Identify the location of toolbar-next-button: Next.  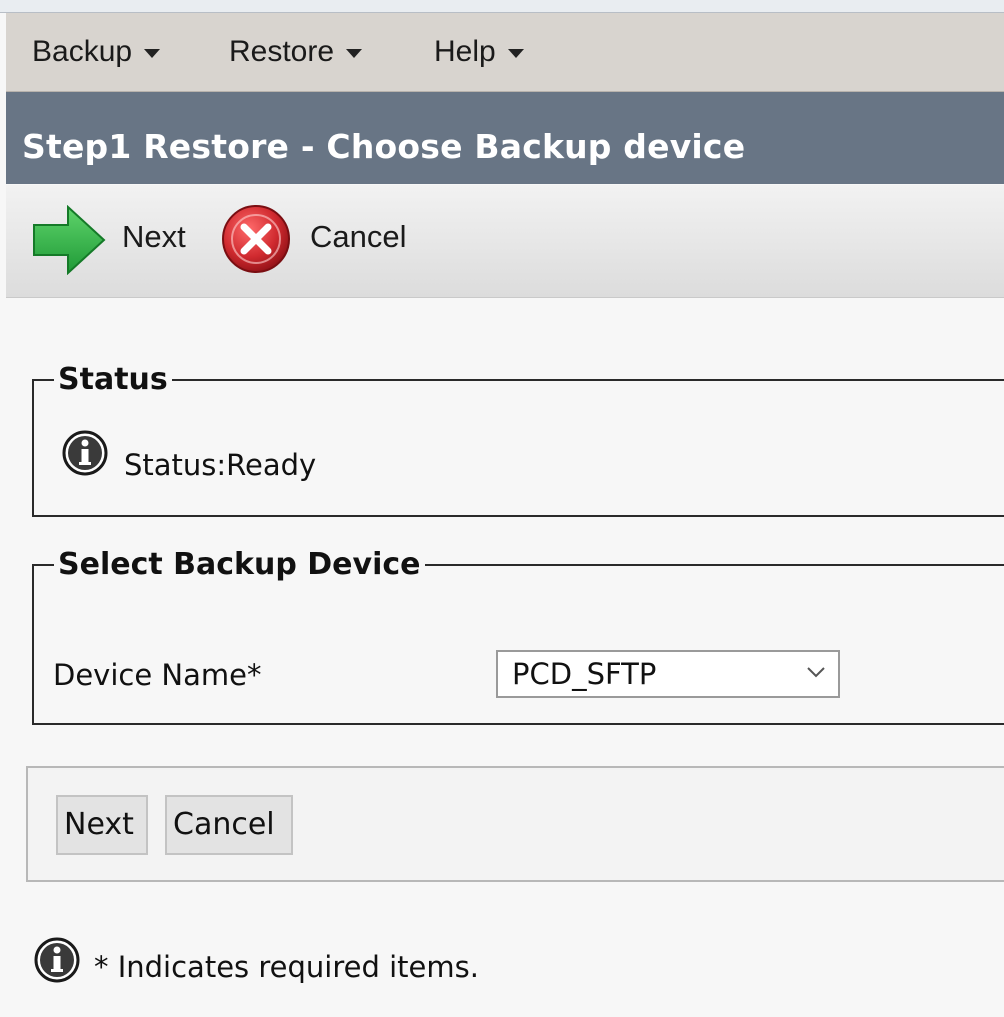
(114, 243).